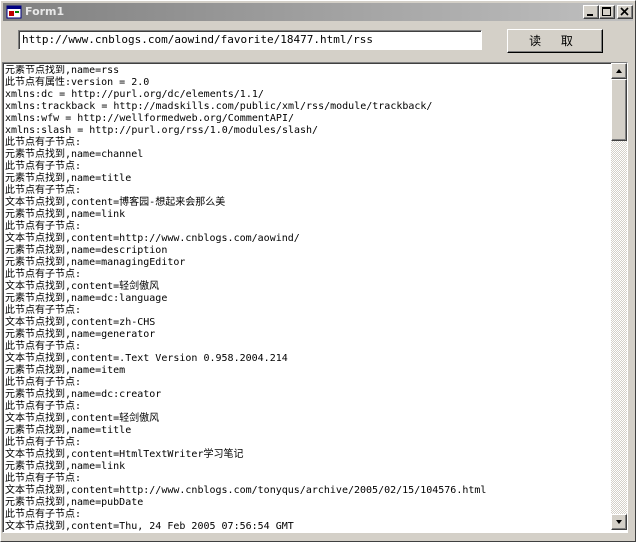 The width and height of the screenshot is (636, 542). I want to click on output-line: 元素节点找到,name=dc:language, so click(86, 298).